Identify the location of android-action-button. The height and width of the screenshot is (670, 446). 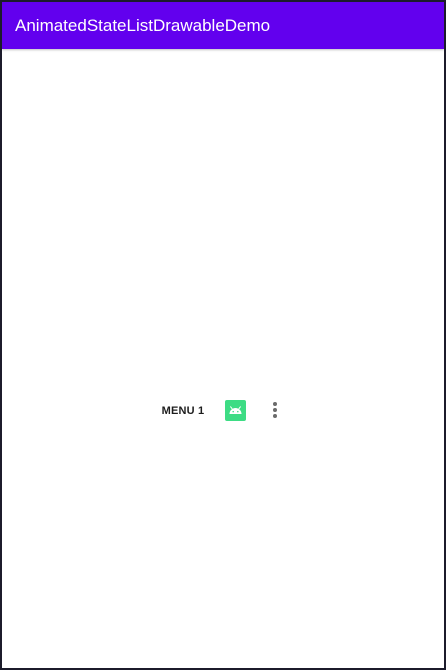
(235, 410).